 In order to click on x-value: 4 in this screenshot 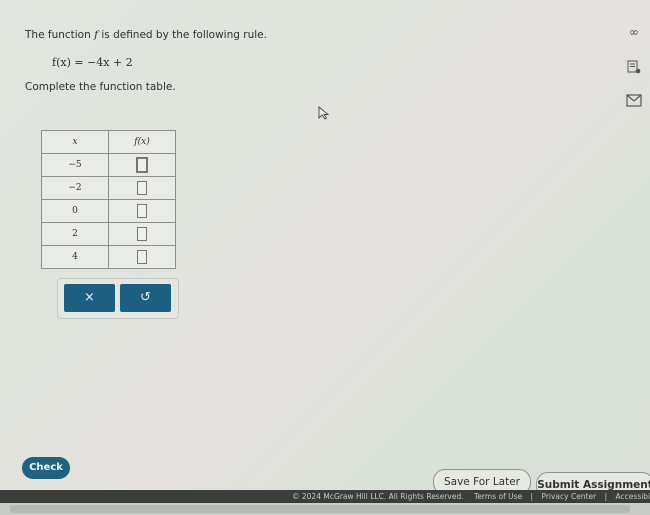, I will do `click(75, 257)`.